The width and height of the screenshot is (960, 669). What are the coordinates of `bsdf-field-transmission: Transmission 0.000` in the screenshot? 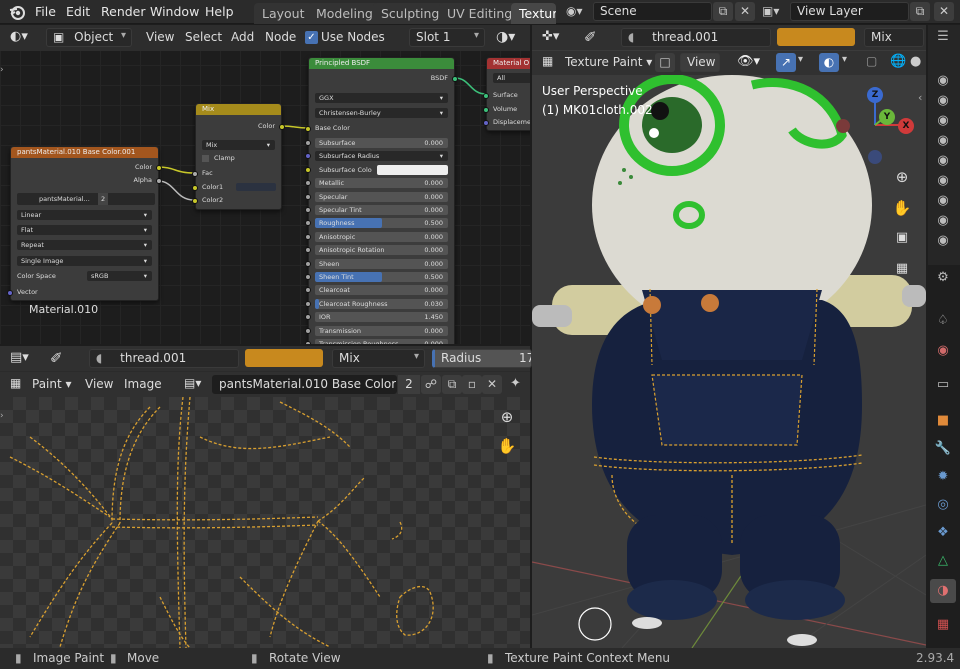 It's located at (381, 330).